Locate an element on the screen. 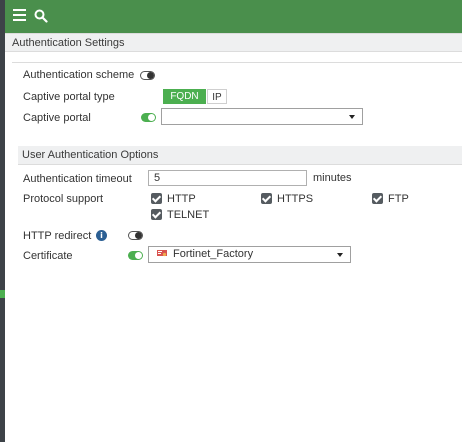 Image resolution: width=462 pixels, height=442 pixels. authentication-scheme-toggle is located at coordinates (147, 75).